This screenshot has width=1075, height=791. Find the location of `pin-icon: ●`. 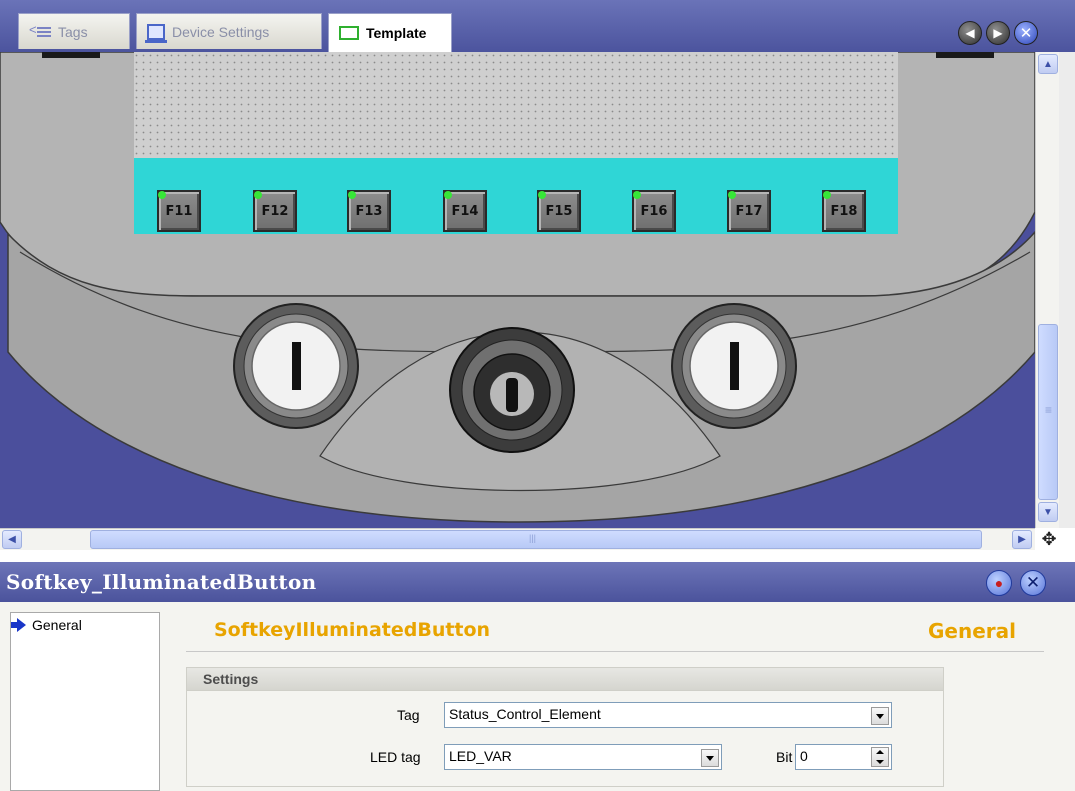

pin-icon: ● is located at coordinates (999, 583).